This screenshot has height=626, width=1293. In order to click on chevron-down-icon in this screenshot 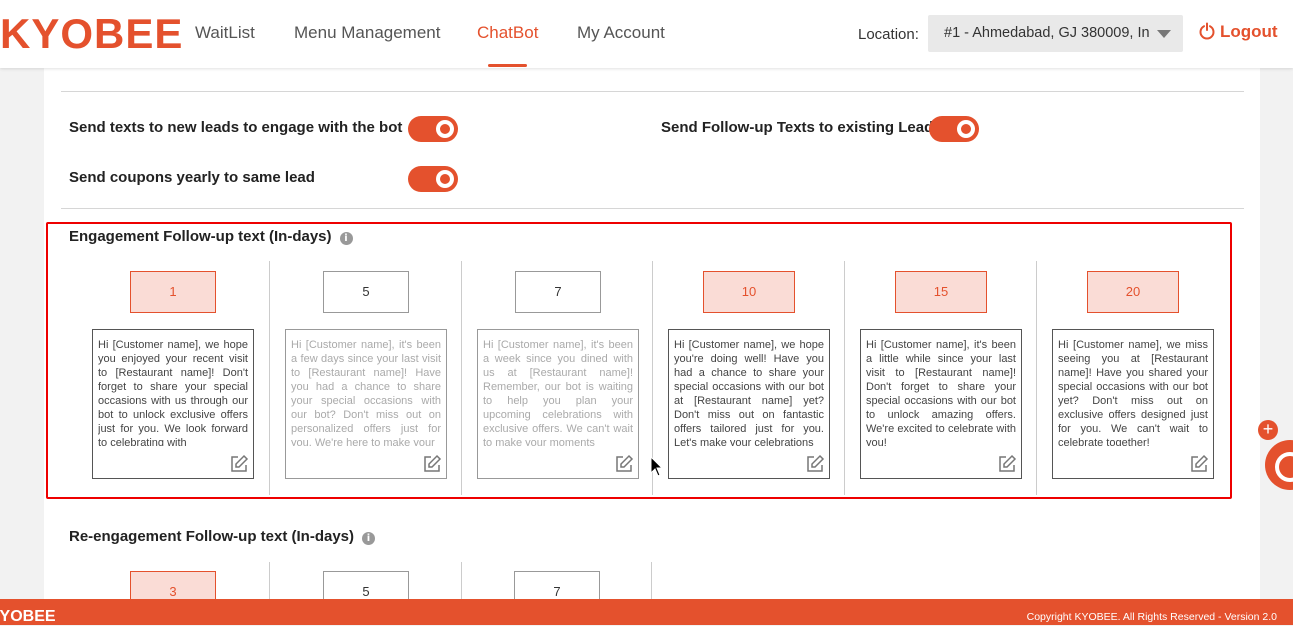, I will do `click(1164, 34)`.